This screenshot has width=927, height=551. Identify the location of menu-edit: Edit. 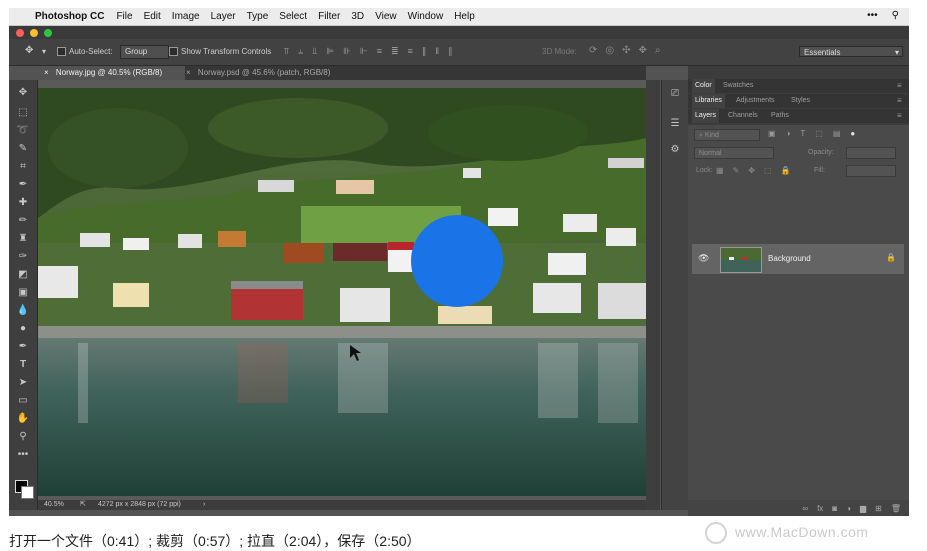
(152, 16).